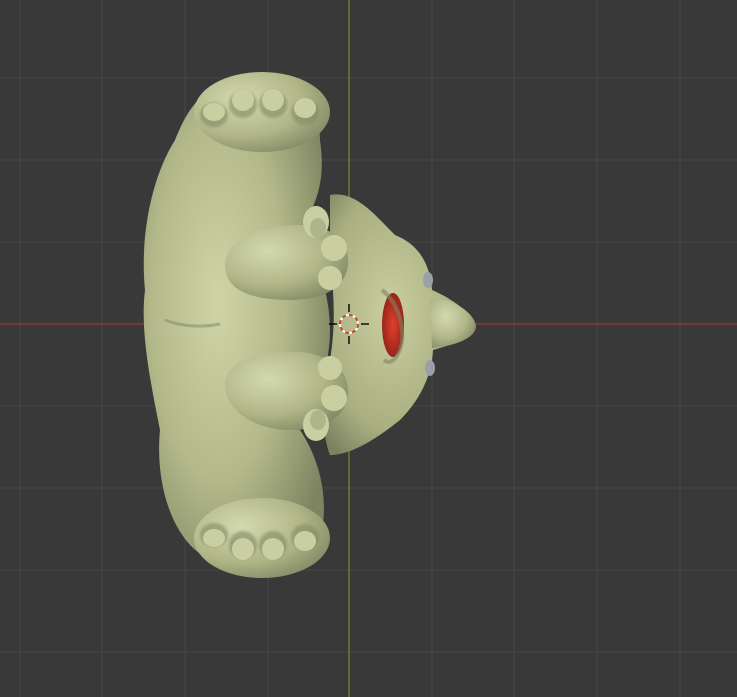 The image size is (737, 697). I want to click on creature-foot-bottom, so click(262, 538).